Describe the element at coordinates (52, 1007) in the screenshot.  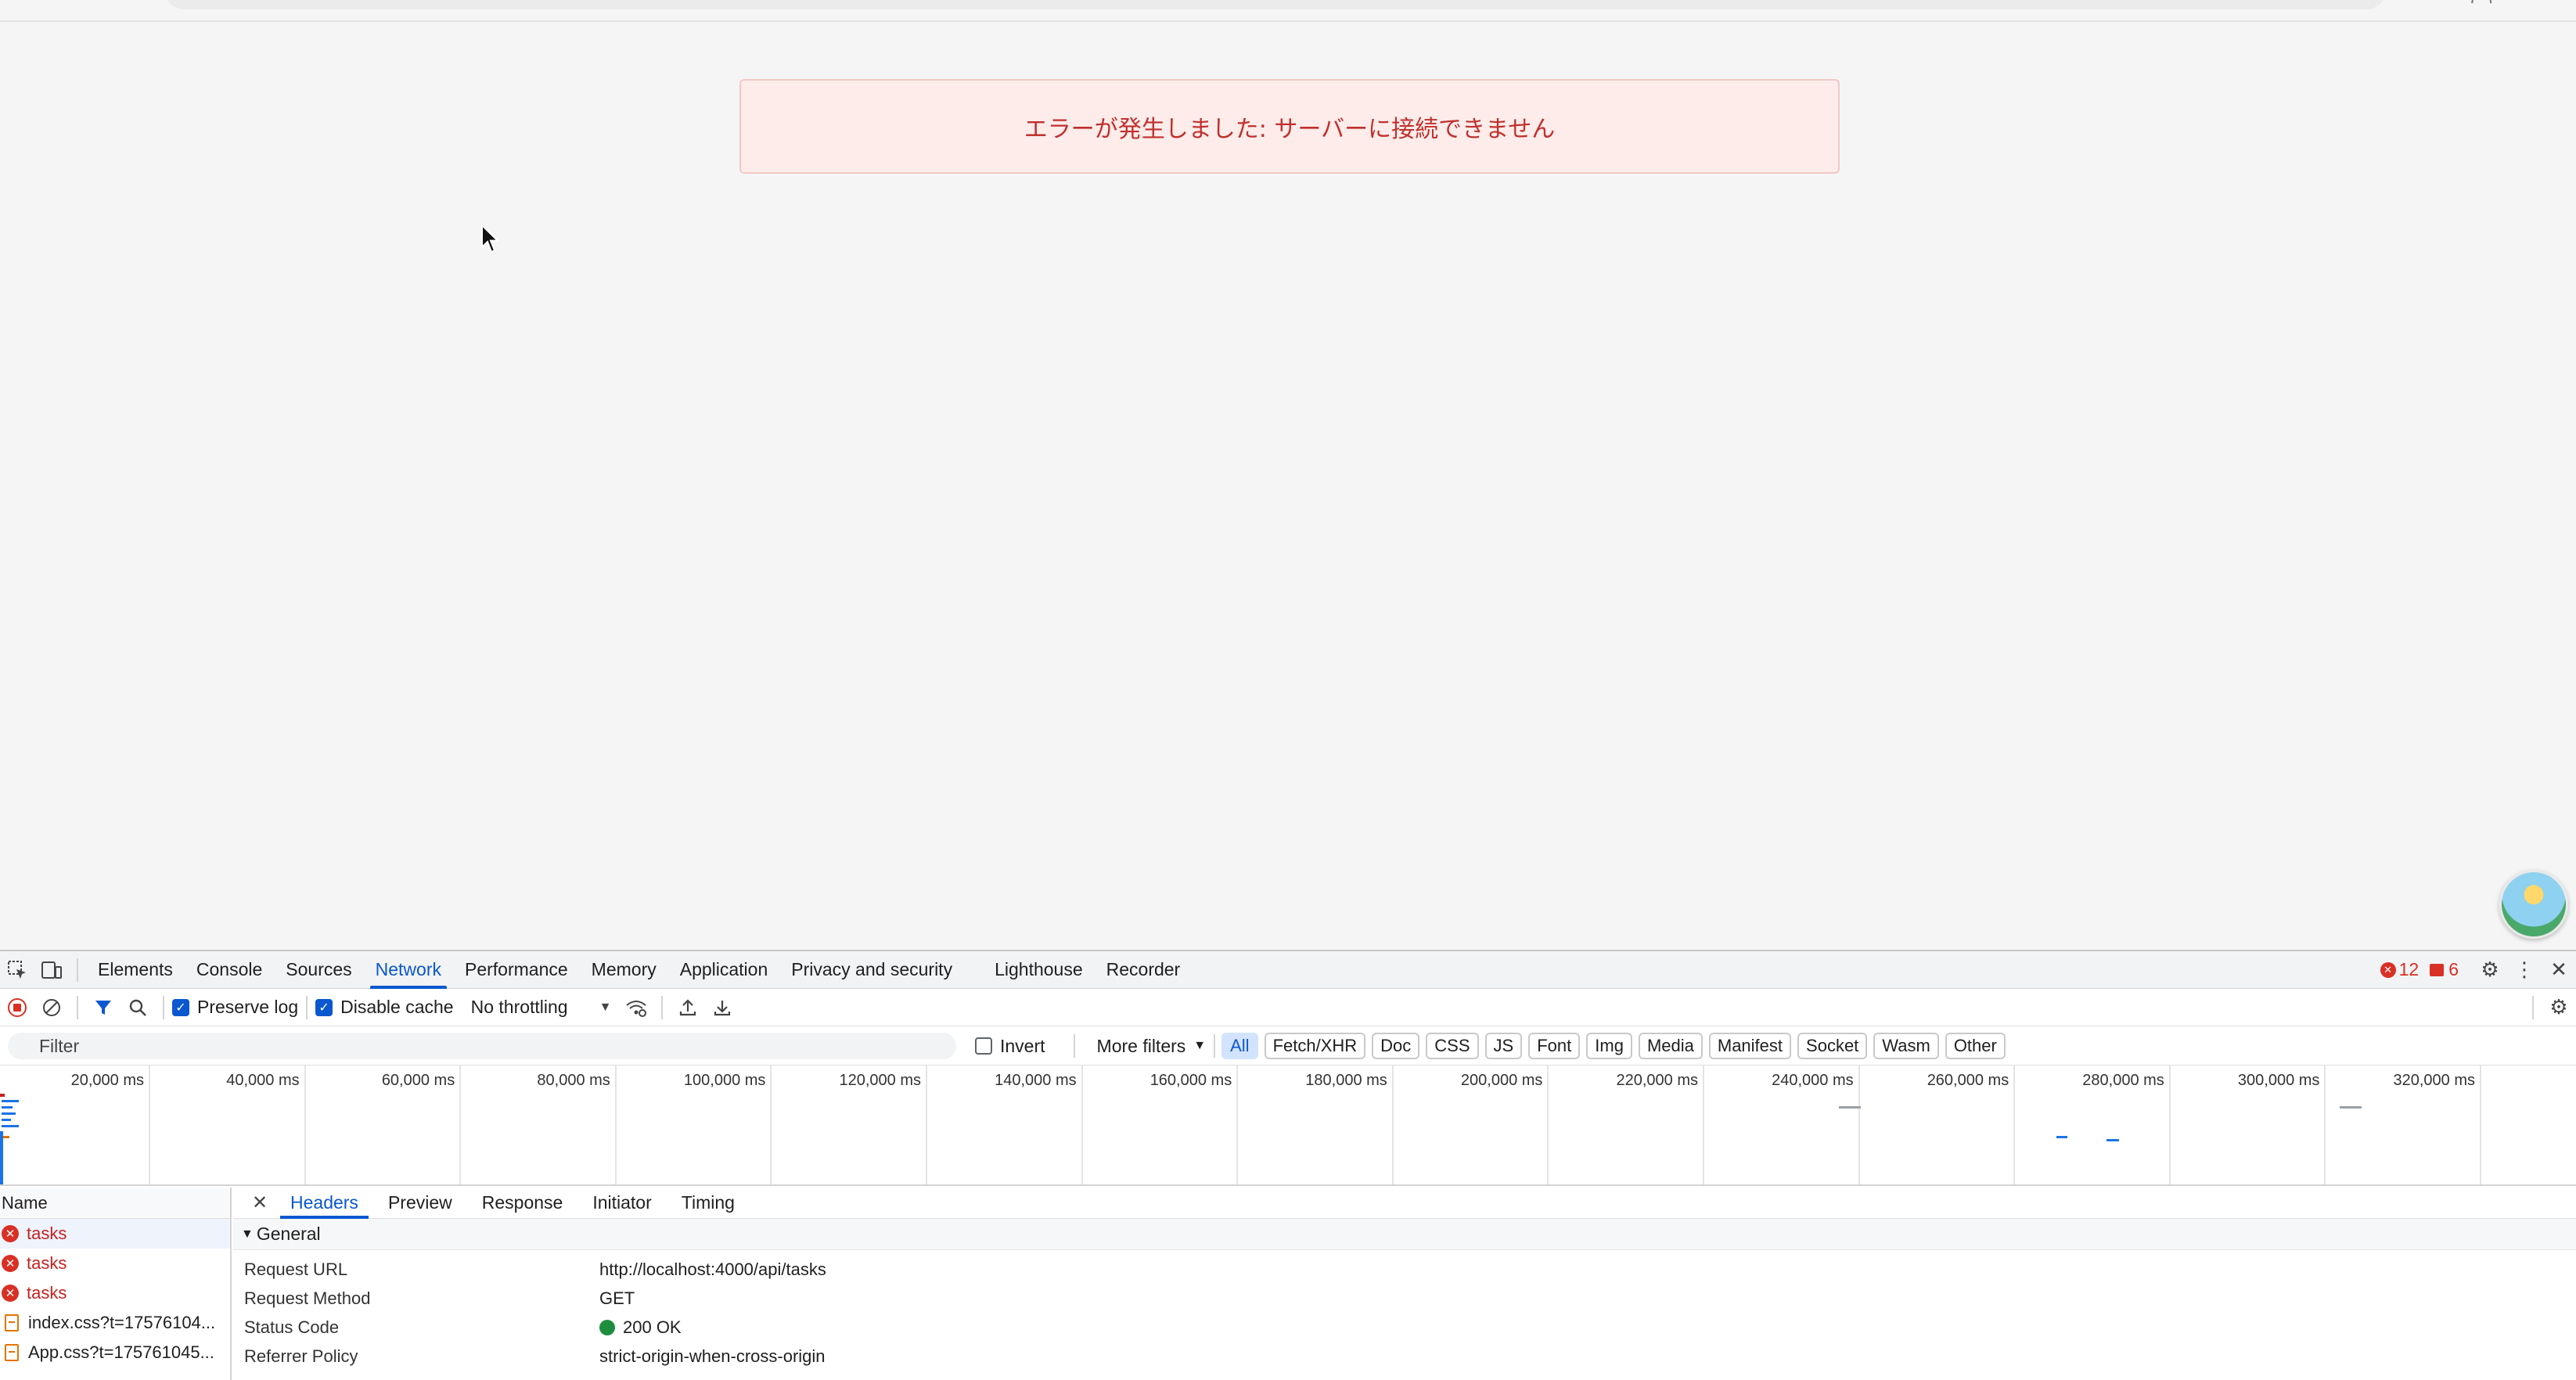
I see `clear-log-icon` at that location.